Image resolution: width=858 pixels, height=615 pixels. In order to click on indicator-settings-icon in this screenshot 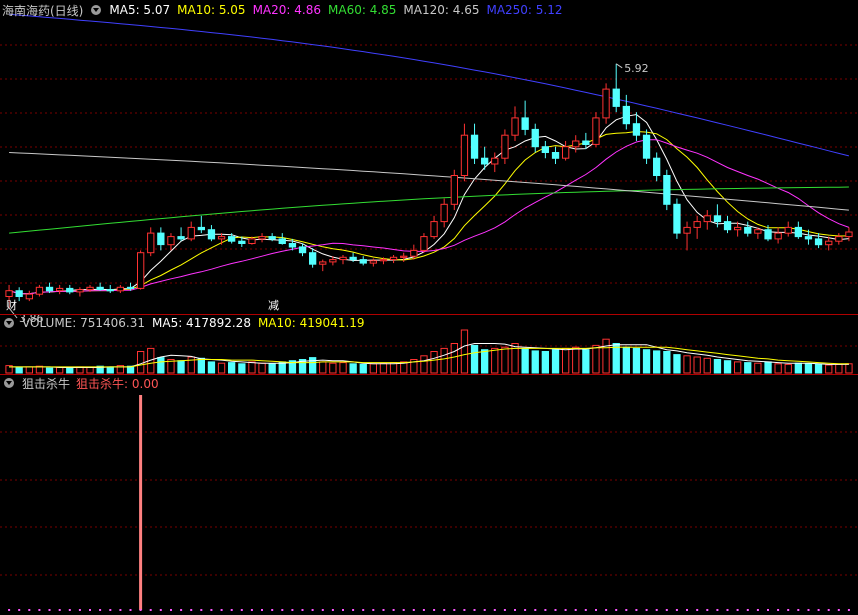, I will do `click(9, 383)`.